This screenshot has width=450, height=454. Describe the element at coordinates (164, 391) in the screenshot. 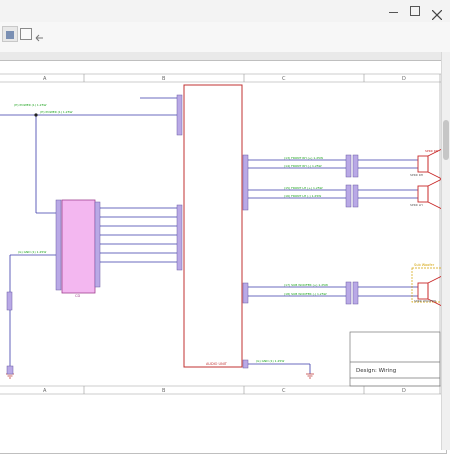

I see `zone-bottom-b: B` at that location.